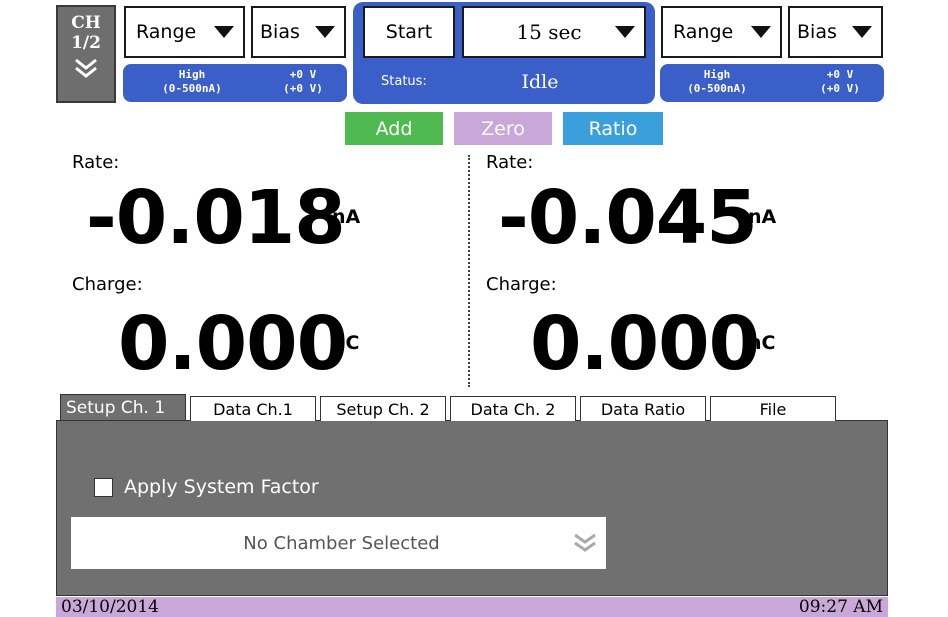 This screenshot has width=948, height=617. I want to click on ch1-rate-value: -0.018, so click(216, 218).